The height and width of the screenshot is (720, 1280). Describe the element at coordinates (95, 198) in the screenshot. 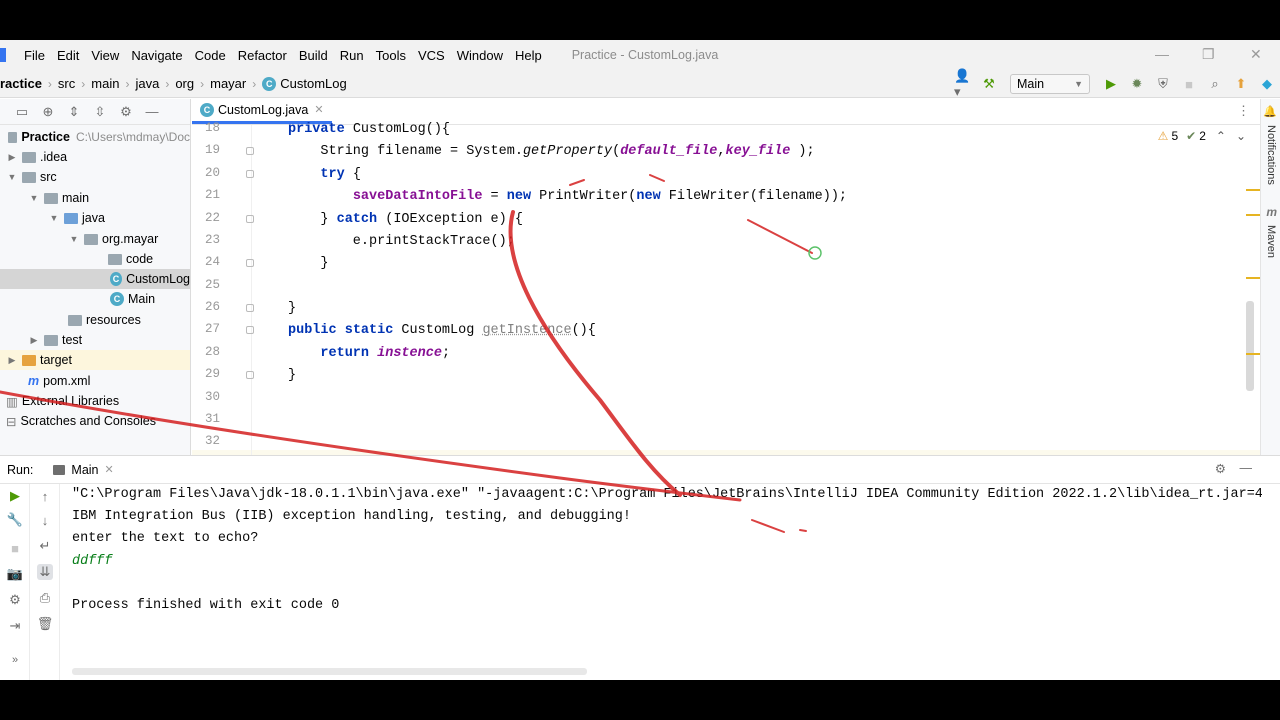

I see `tree-item-main: ▼ main` at that location.